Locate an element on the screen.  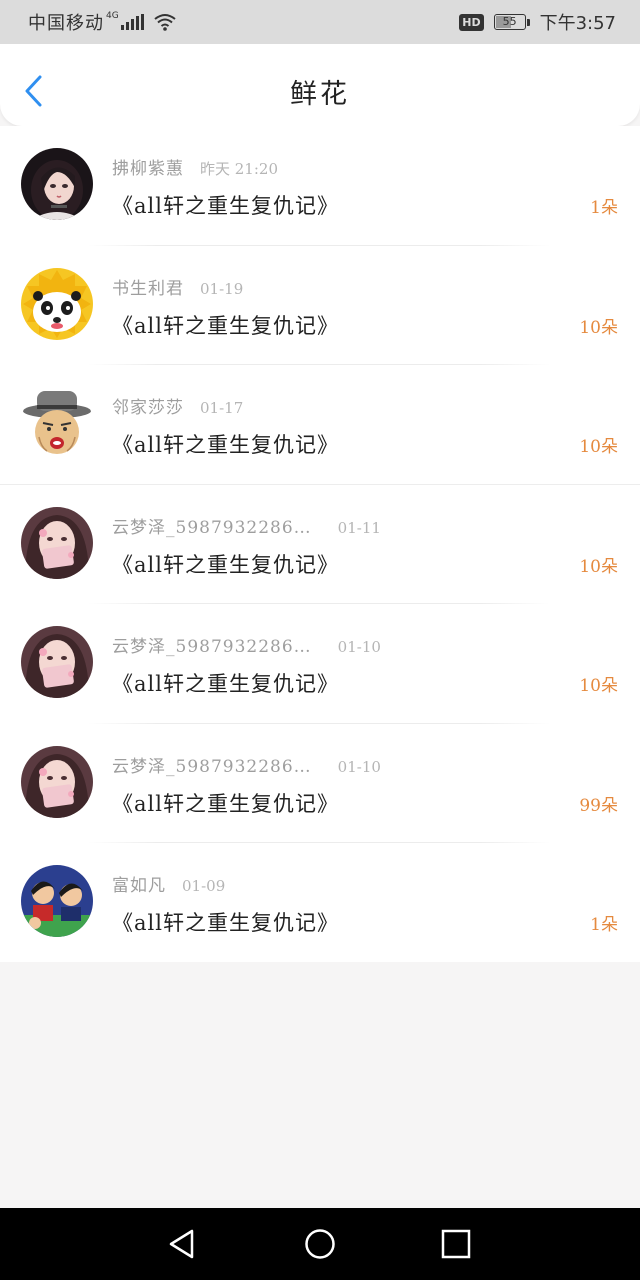
wifi-icon is located at coordinates (165, 22).